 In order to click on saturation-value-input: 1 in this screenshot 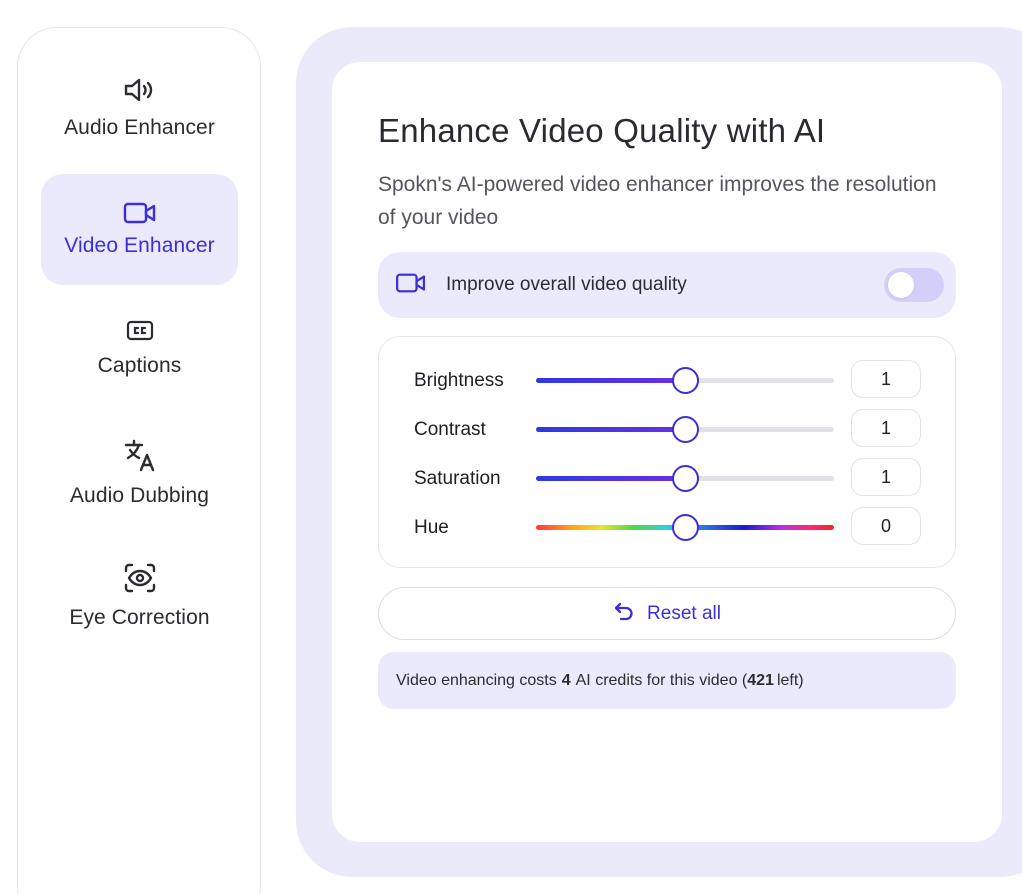, I will do `click(886, 477)`.